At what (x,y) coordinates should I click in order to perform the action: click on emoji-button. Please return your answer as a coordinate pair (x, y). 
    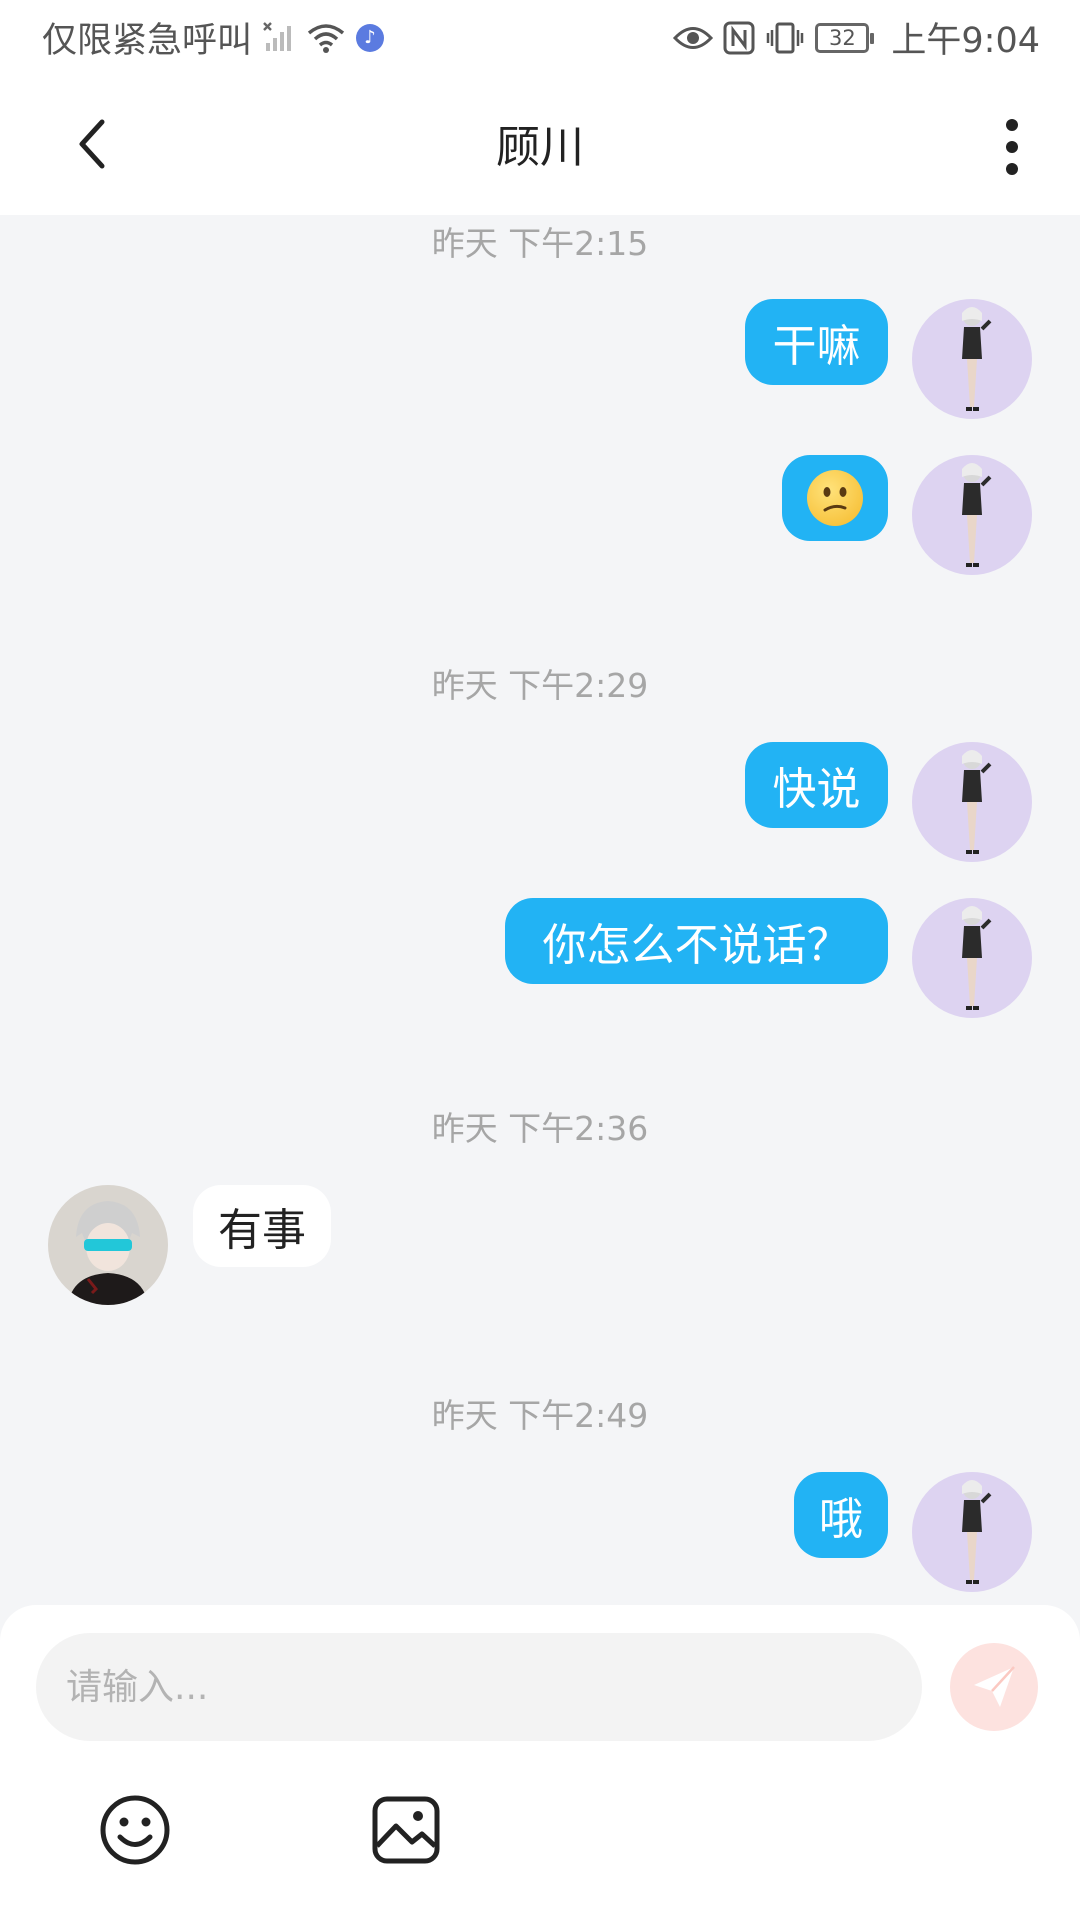
    Looking at the image, I should click on (135, 1830).